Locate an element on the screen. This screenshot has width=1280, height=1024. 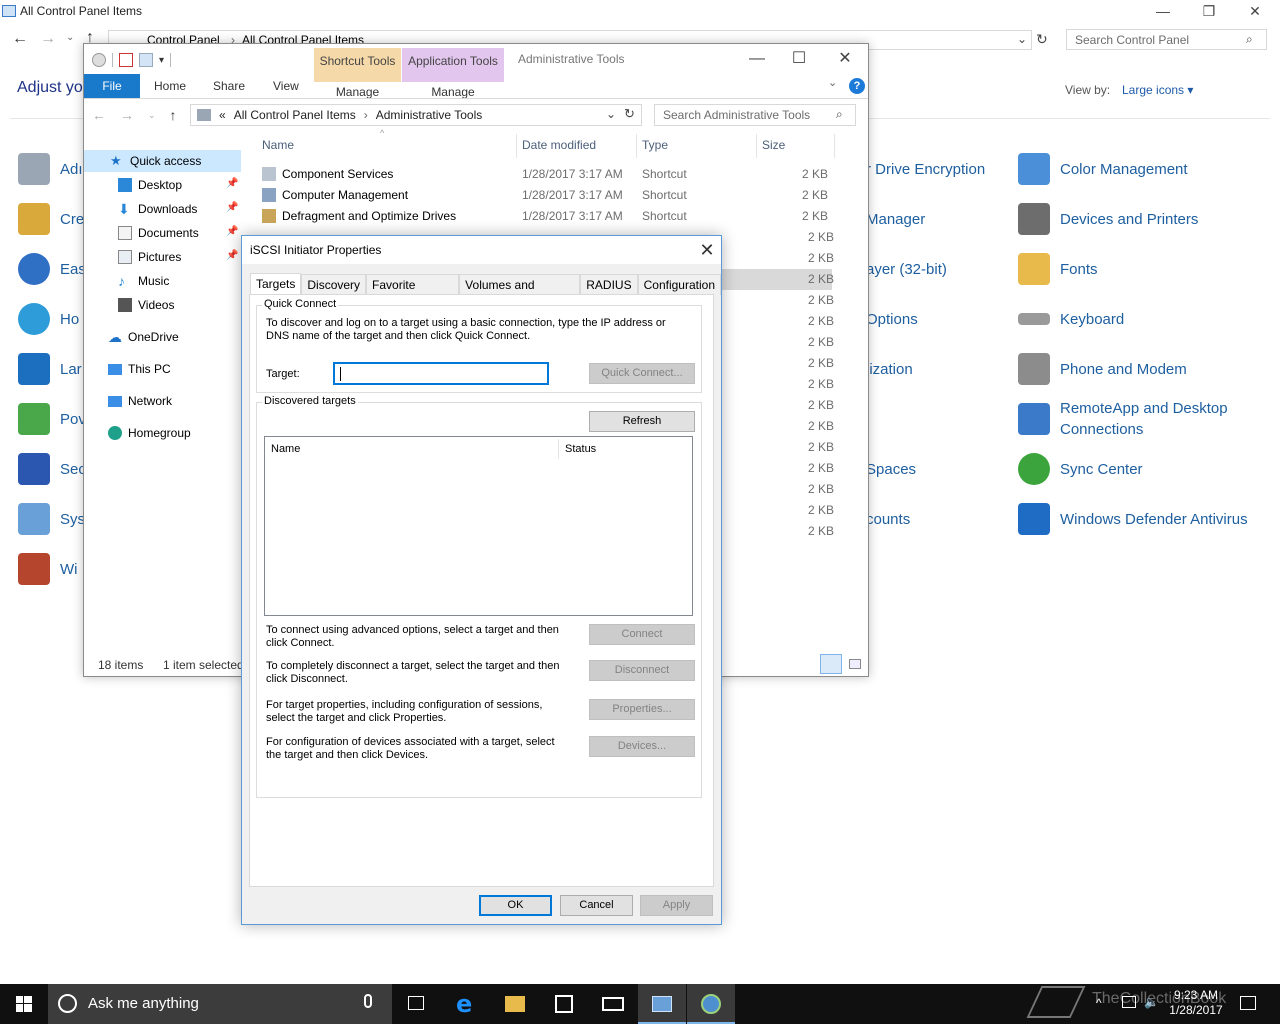
cp-item-administrative-tools: Adı is located at coordinates (50, 169).